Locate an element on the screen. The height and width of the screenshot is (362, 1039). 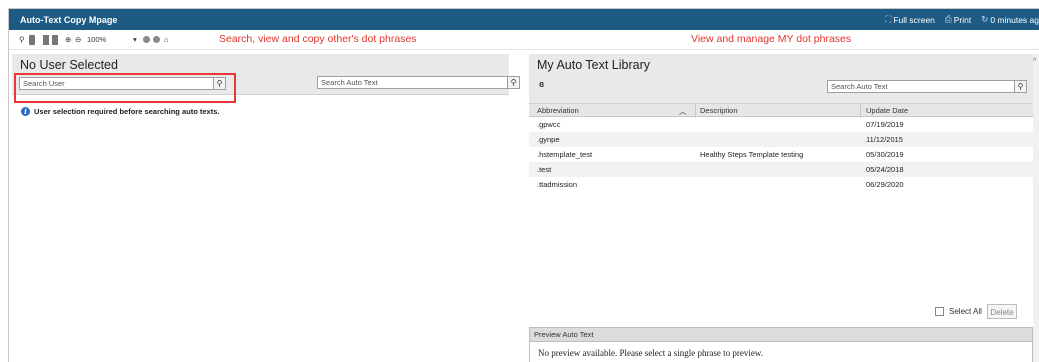
print-preview-icon is located at coordinates (46, 40).